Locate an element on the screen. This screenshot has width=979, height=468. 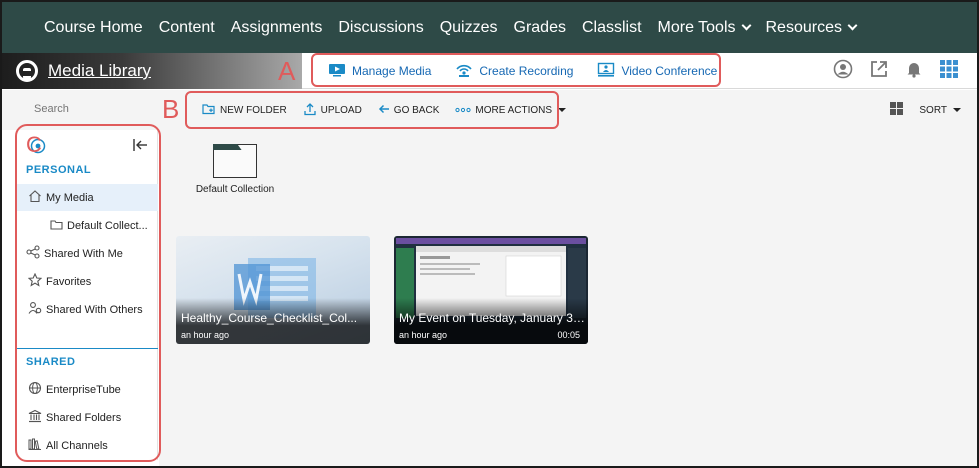
media-library-brand: Media Library is located at coordinates (152, 71).